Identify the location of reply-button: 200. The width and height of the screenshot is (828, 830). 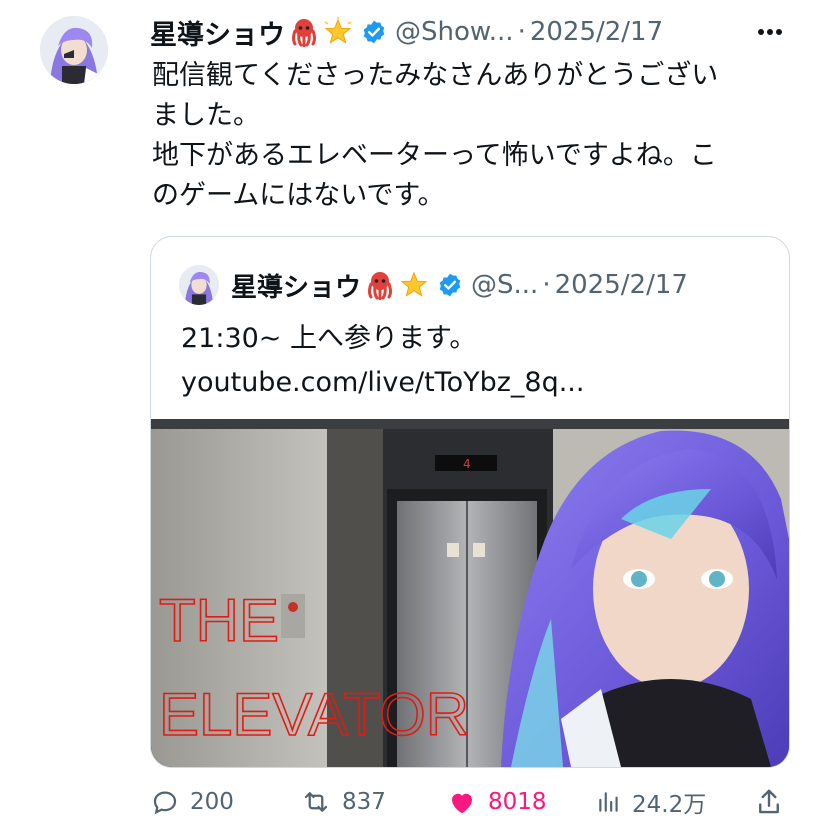
(192, 802).